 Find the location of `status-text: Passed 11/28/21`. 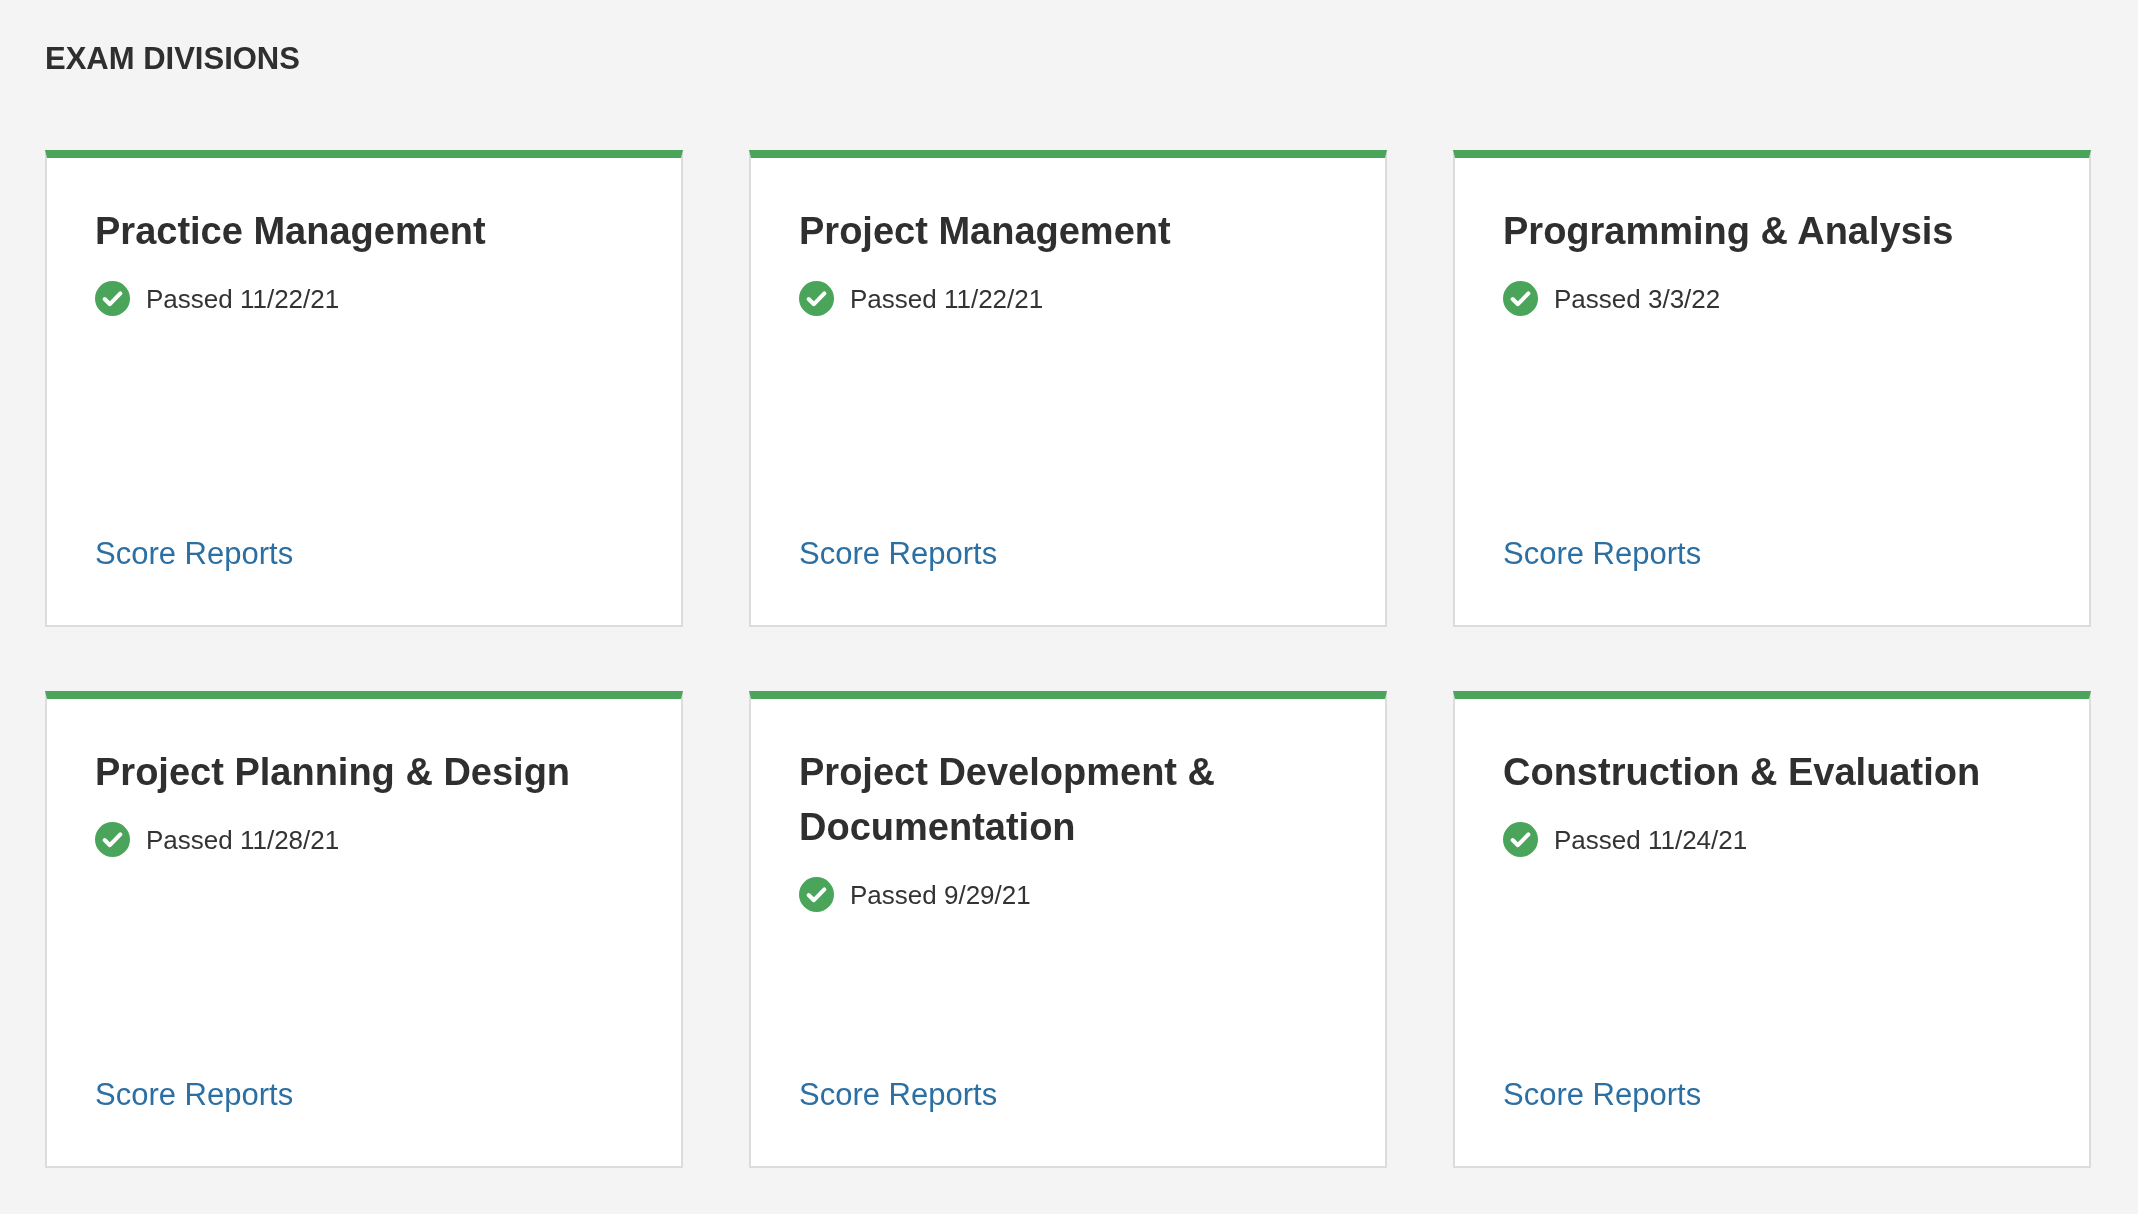

status-text: Passed 11/28/21 is located at coordinates (243, 840).